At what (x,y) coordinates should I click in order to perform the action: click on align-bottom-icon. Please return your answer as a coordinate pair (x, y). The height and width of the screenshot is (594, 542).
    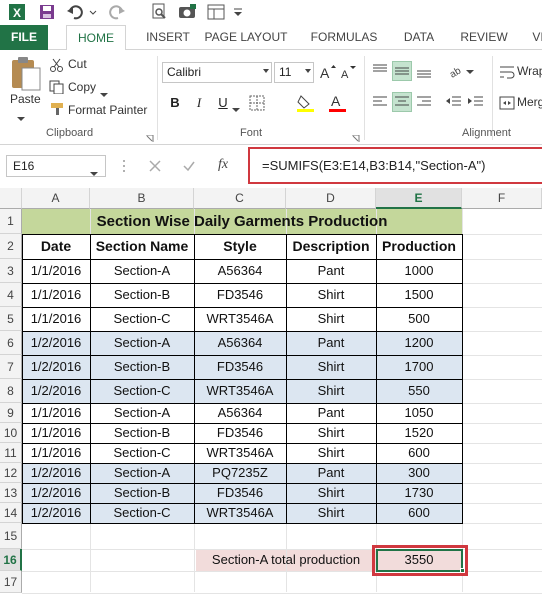
    Looking at the image, I should click on (424, 71).